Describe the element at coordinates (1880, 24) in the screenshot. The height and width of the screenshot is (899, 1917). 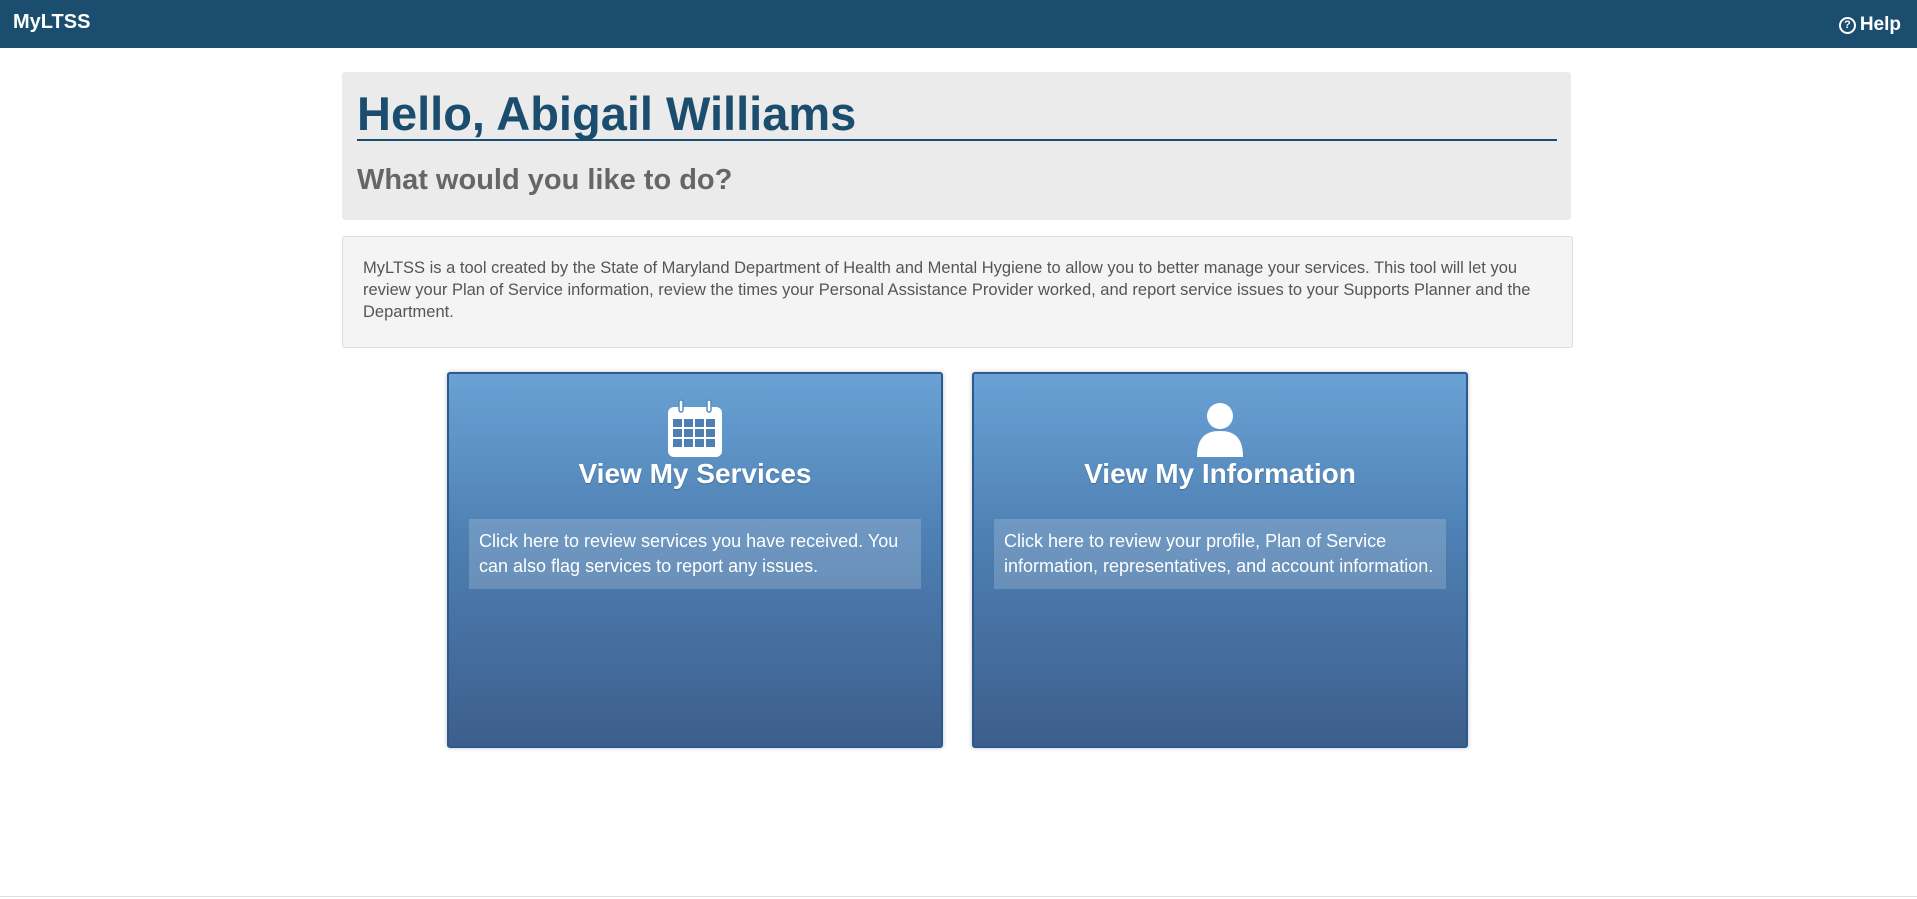
I see `help-label: Help` at that location.